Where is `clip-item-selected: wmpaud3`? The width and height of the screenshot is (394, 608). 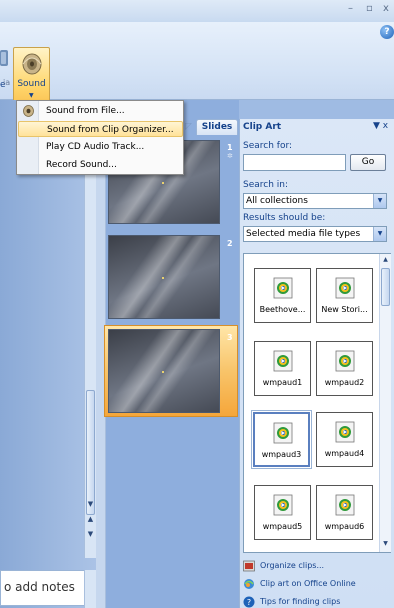
clip-item-selected: wmpaud3 is located at coordinates (281, 439).